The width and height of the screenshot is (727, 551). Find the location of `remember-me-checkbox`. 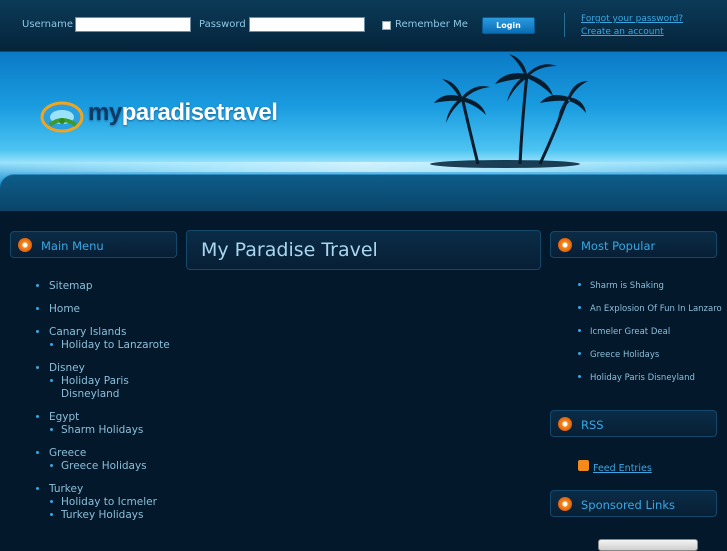

remember-me-checkbox is located at coordinates (386, 25).